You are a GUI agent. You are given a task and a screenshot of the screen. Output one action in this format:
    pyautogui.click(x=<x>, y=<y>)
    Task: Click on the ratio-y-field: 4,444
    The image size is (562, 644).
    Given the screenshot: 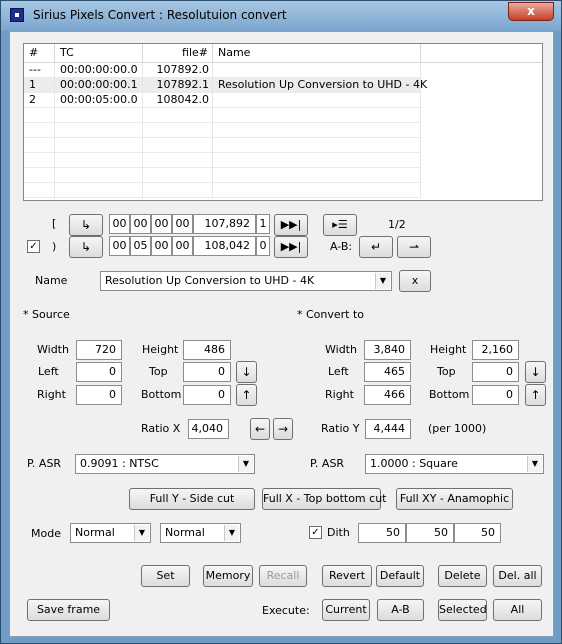 What is the action you would take?
    pyautogui.click(x=388, y=429)
    